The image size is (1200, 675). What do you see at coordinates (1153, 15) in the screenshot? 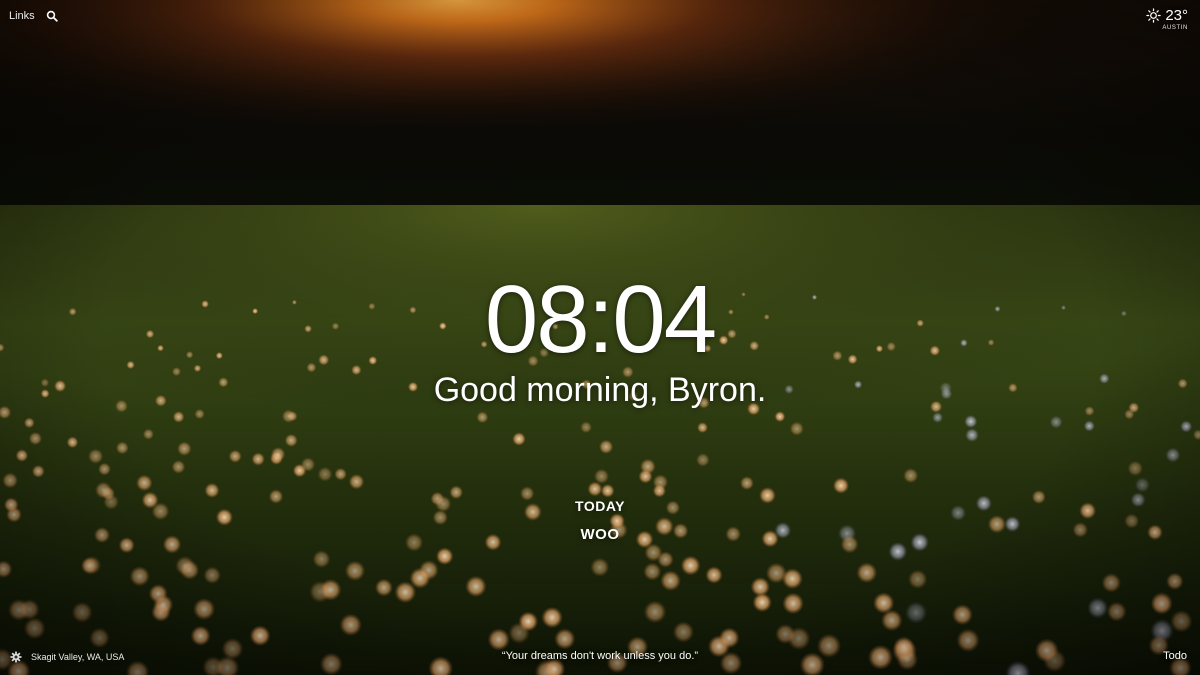
I see `sun-icon` at bounding box center [1153, 15].